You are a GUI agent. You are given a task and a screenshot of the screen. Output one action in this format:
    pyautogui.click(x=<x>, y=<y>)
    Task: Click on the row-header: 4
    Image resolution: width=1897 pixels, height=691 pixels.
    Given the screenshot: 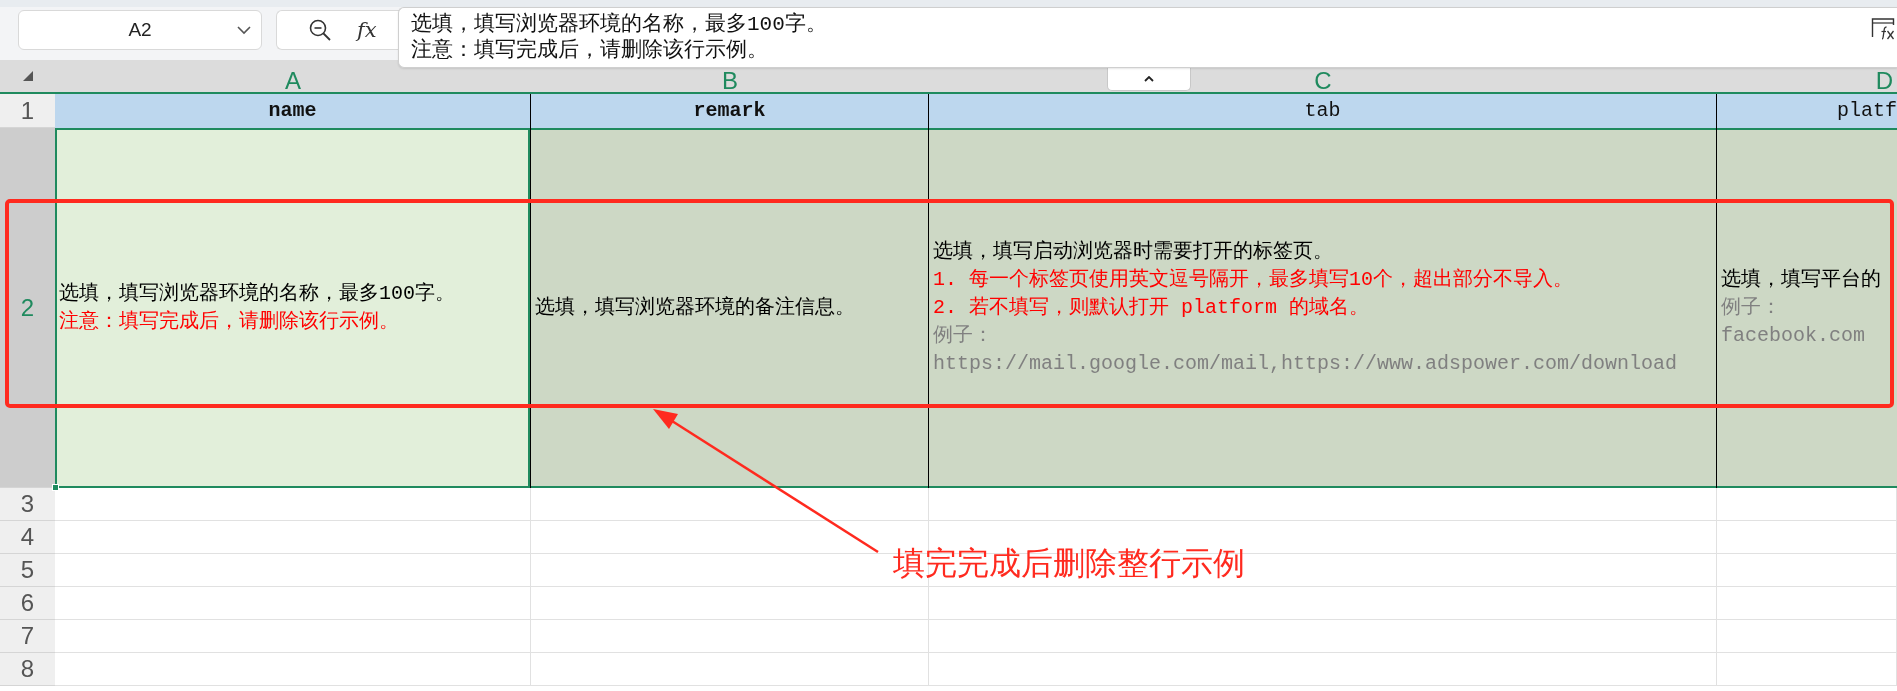 What is the action you would take?
    pyautogui.click(x=27, y=537)
    